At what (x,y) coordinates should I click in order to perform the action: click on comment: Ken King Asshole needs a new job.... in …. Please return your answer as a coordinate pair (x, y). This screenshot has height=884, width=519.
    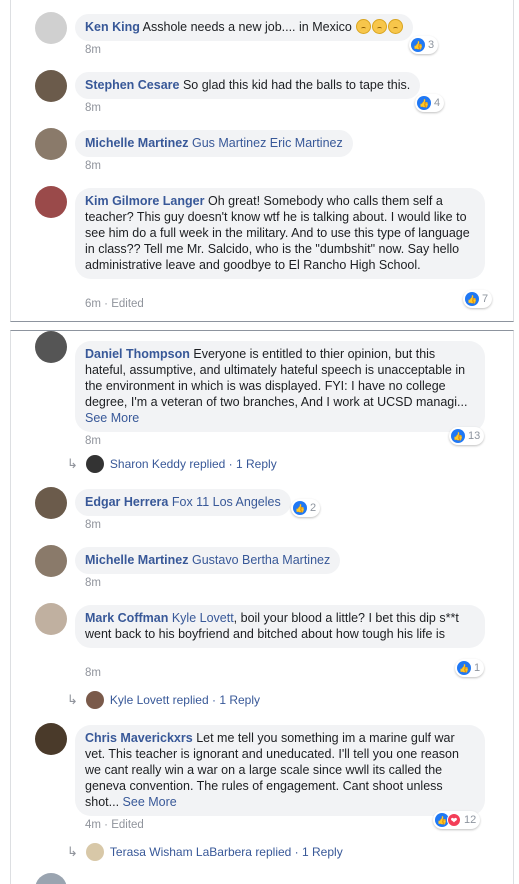
    Looking at the image, I should click on (271, 36).